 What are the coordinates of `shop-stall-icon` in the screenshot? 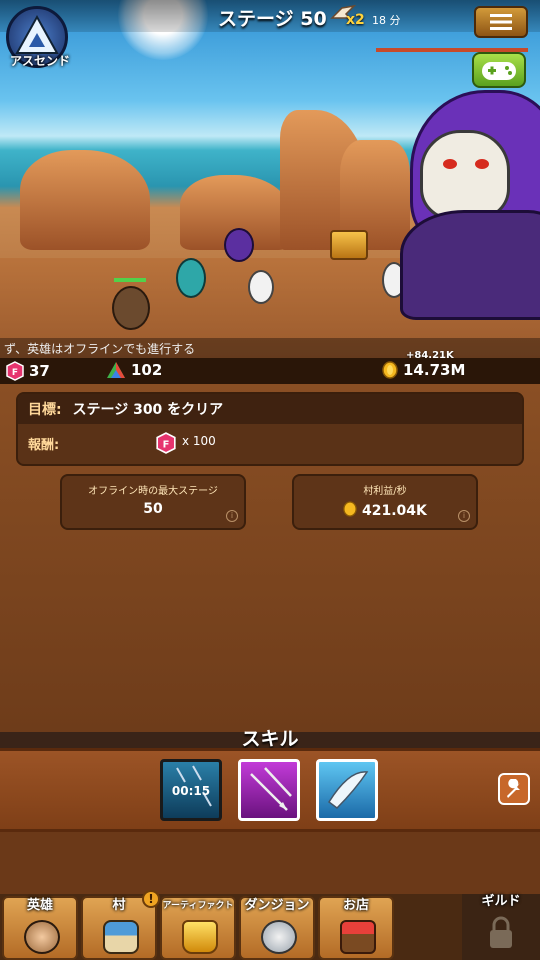 It's located at (358, 937).